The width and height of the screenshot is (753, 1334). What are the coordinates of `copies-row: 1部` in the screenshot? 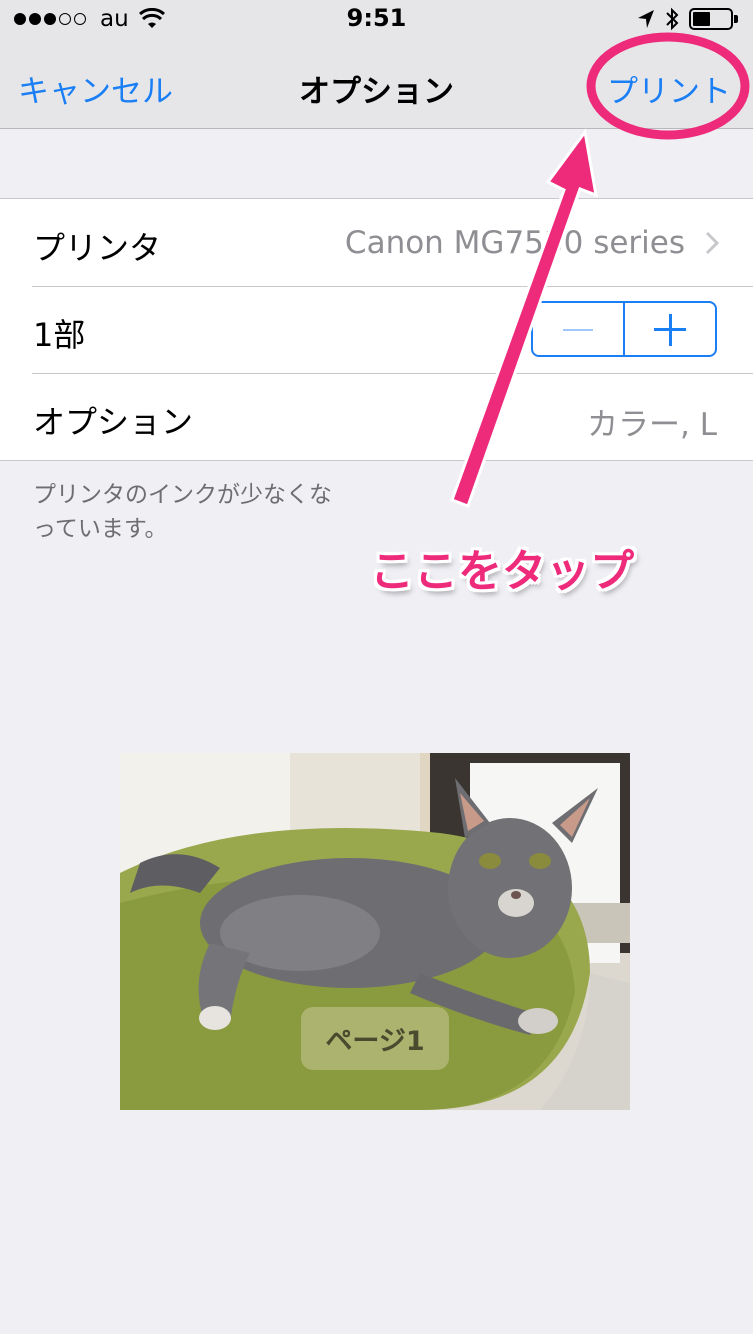 It's located at (376, 329).